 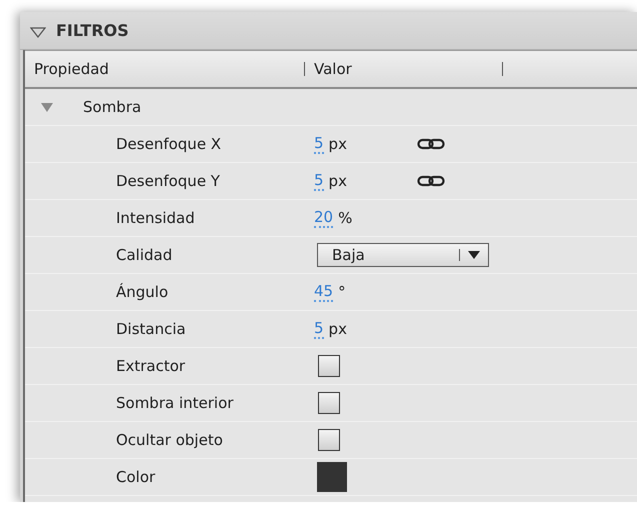 What do you see at coordinates (168, 181) in the screenshot?
I see `property-label: Desenfoque Y` at bounding box center [168, 181].